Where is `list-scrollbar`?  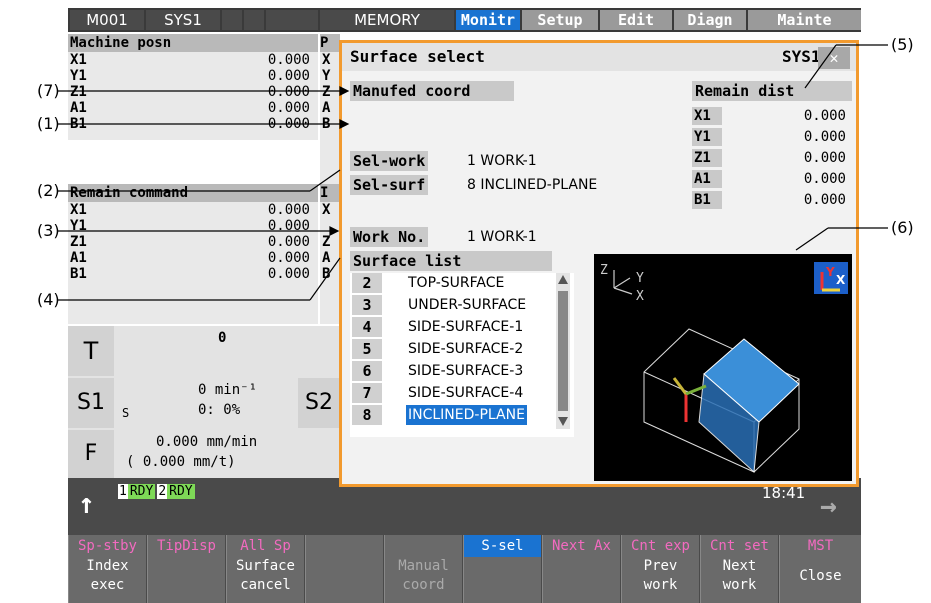 list-scrollbar is located at coordinates (563, 351).